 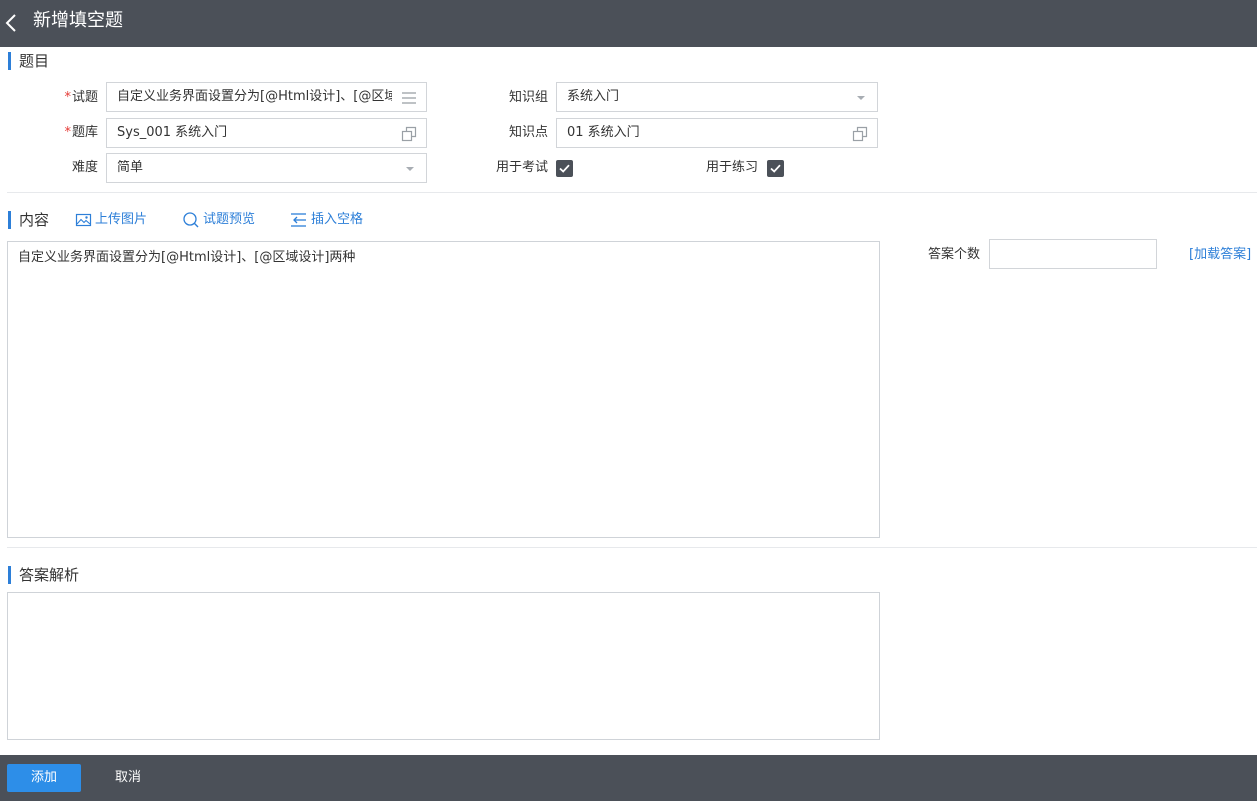 What do you see at coordinates (409, 98) in the screenshot?
I see `list-icon` at bounding box center [409, 98].